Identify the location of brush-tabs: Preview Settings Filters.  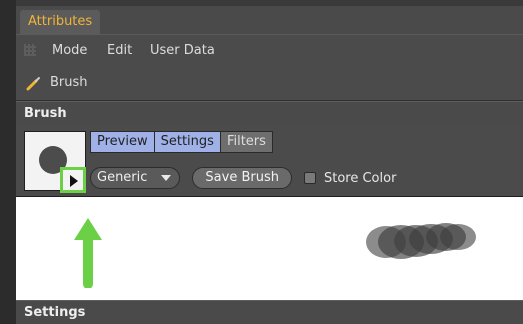
(181, 142).